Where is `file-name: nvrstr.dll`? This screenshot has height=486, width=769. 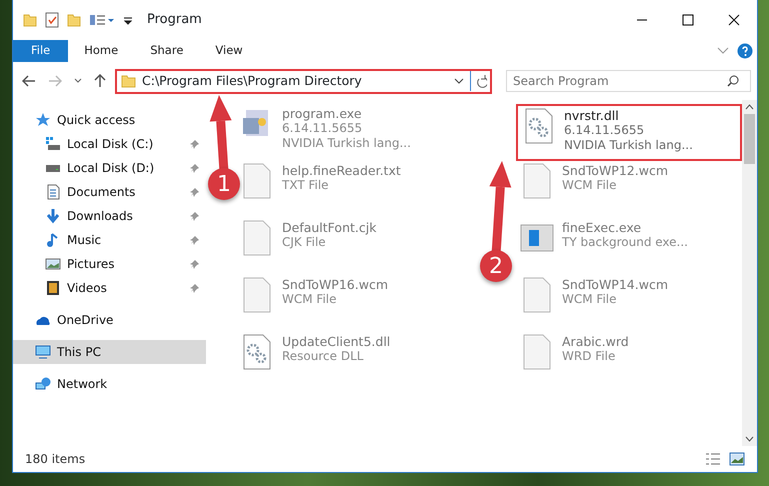
file-name: nvrstr.dll is located at coordinates (592, 115).